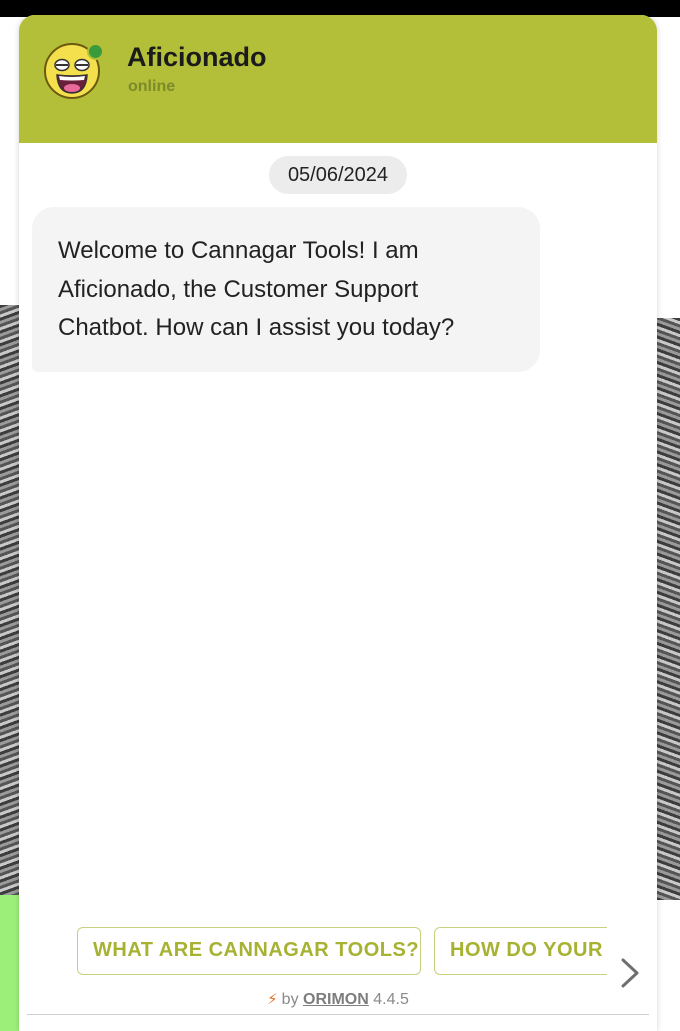  What do you see at coordinates (10, 963) in the screenshot?
I see `background-green-panel` at bounding box center [10, 963].